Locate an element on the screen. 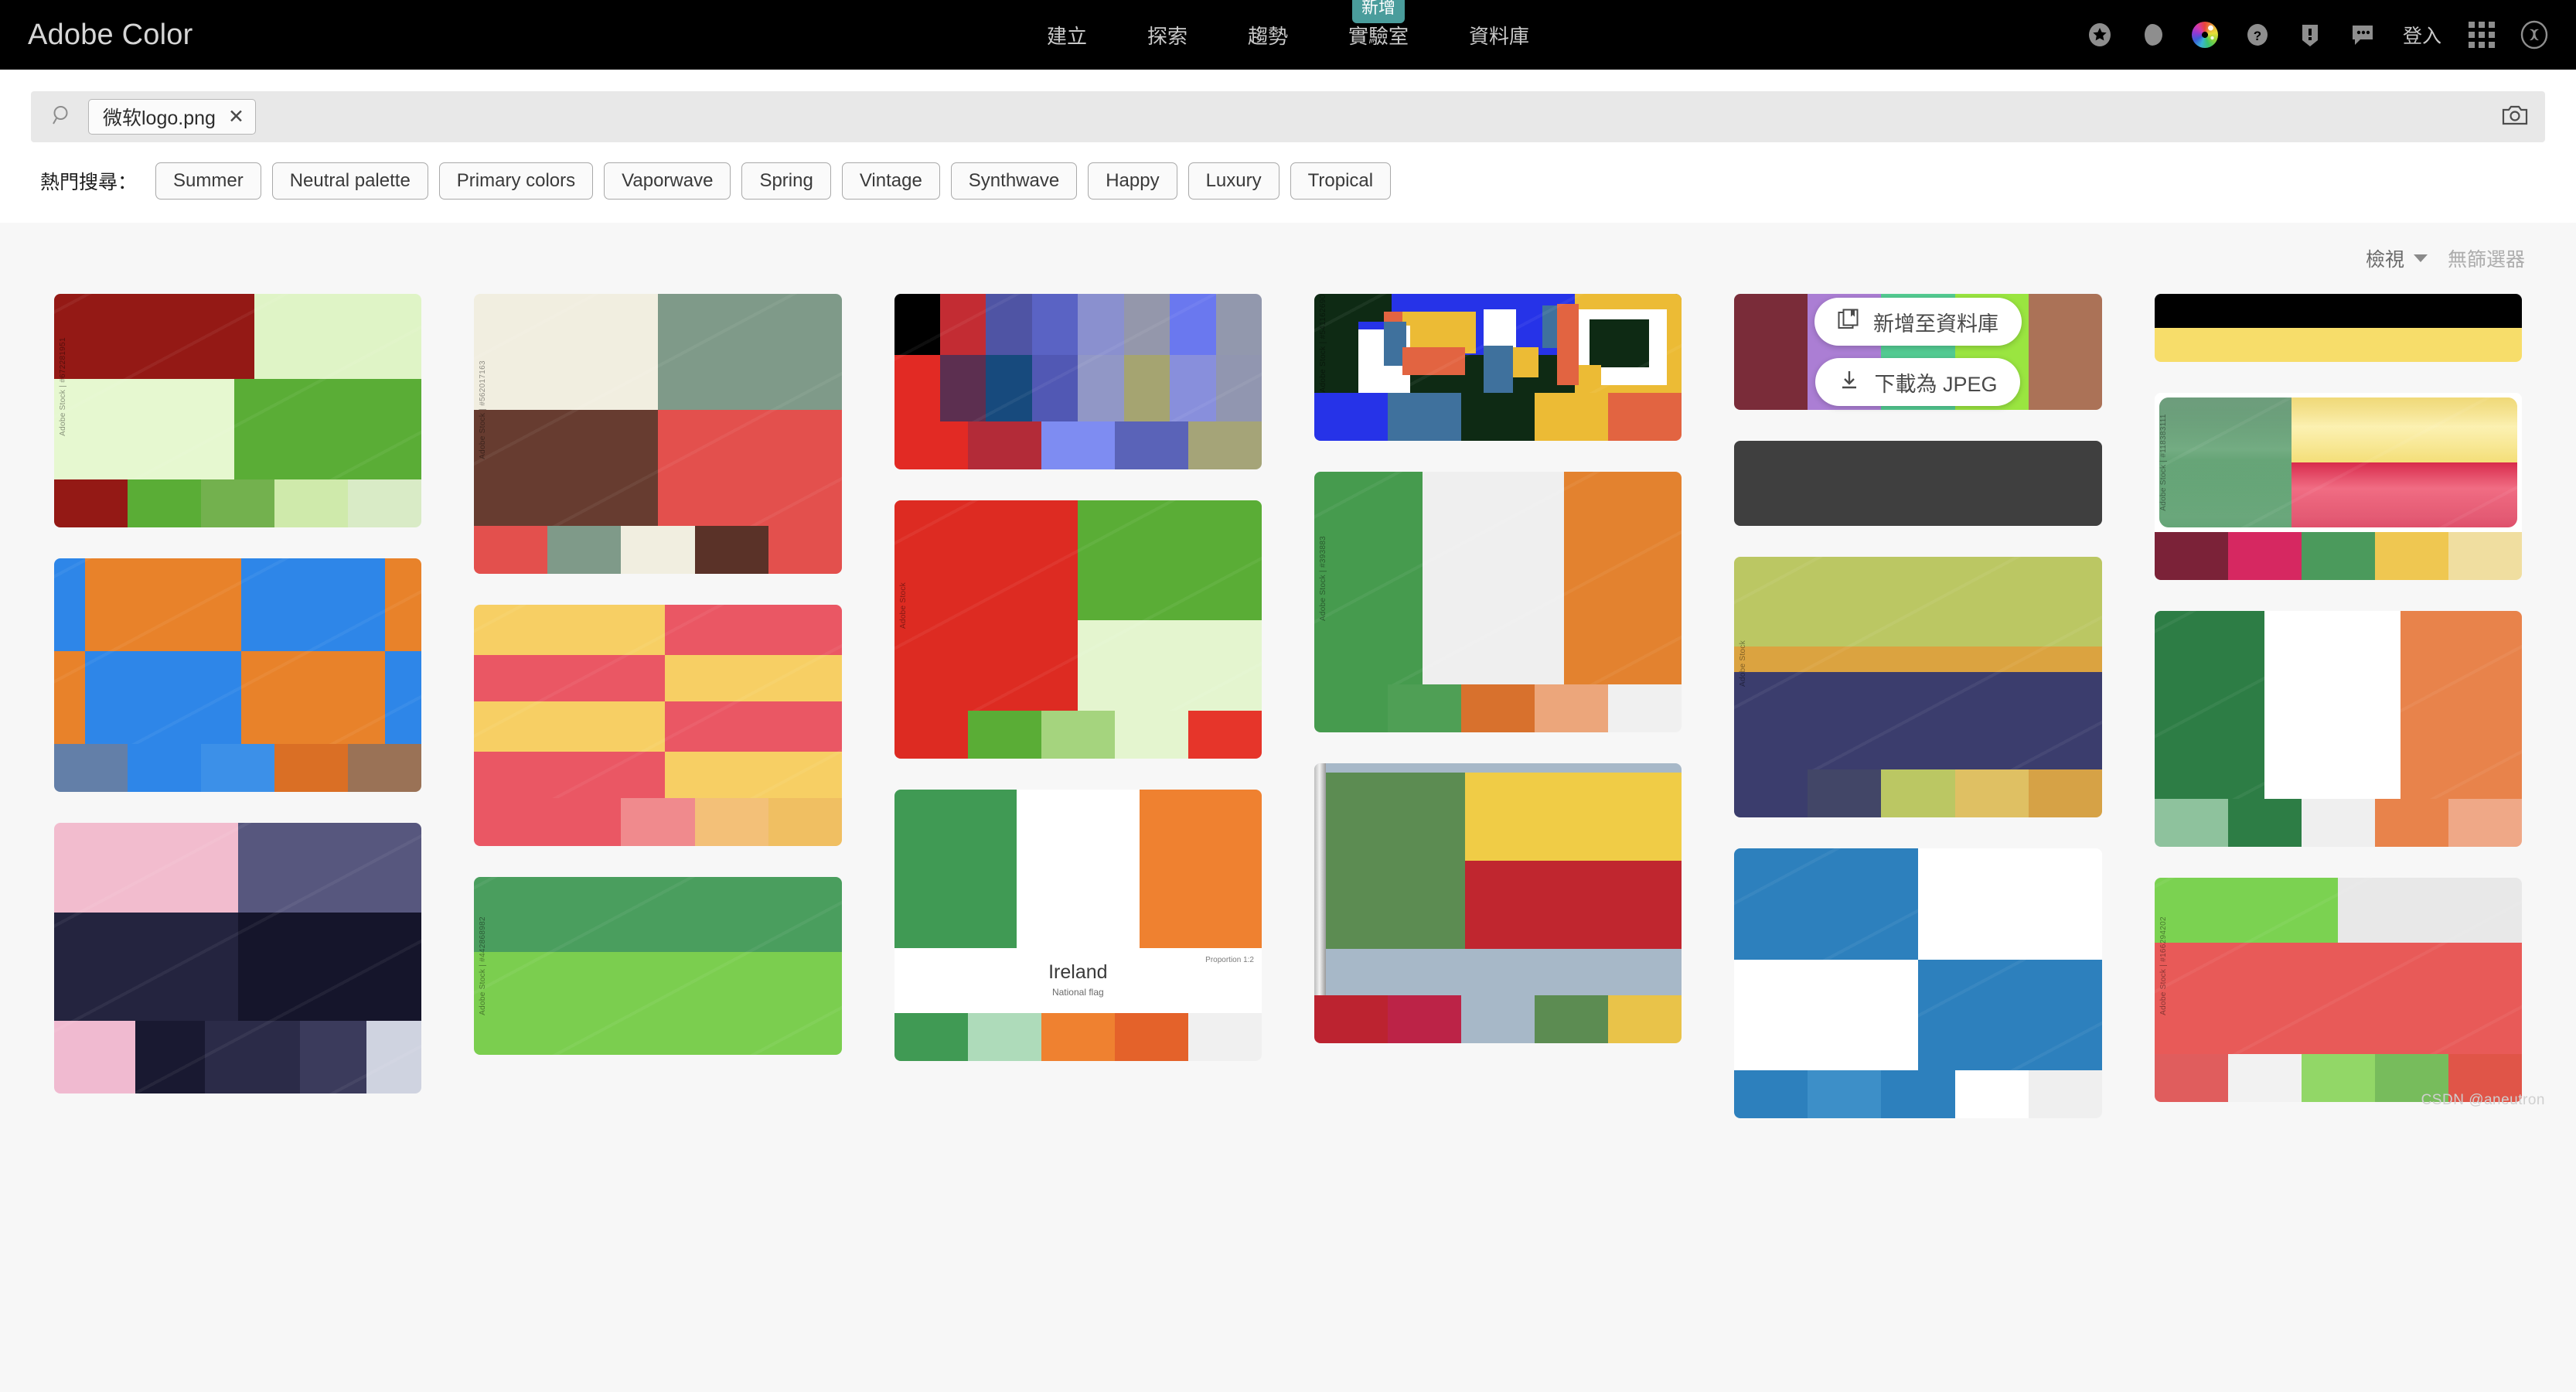 This screenshot has height=1392, width=2576. palette-card-benin-glossy: Adobe Stock | #118383111 is located at coordinates (2338, 486).